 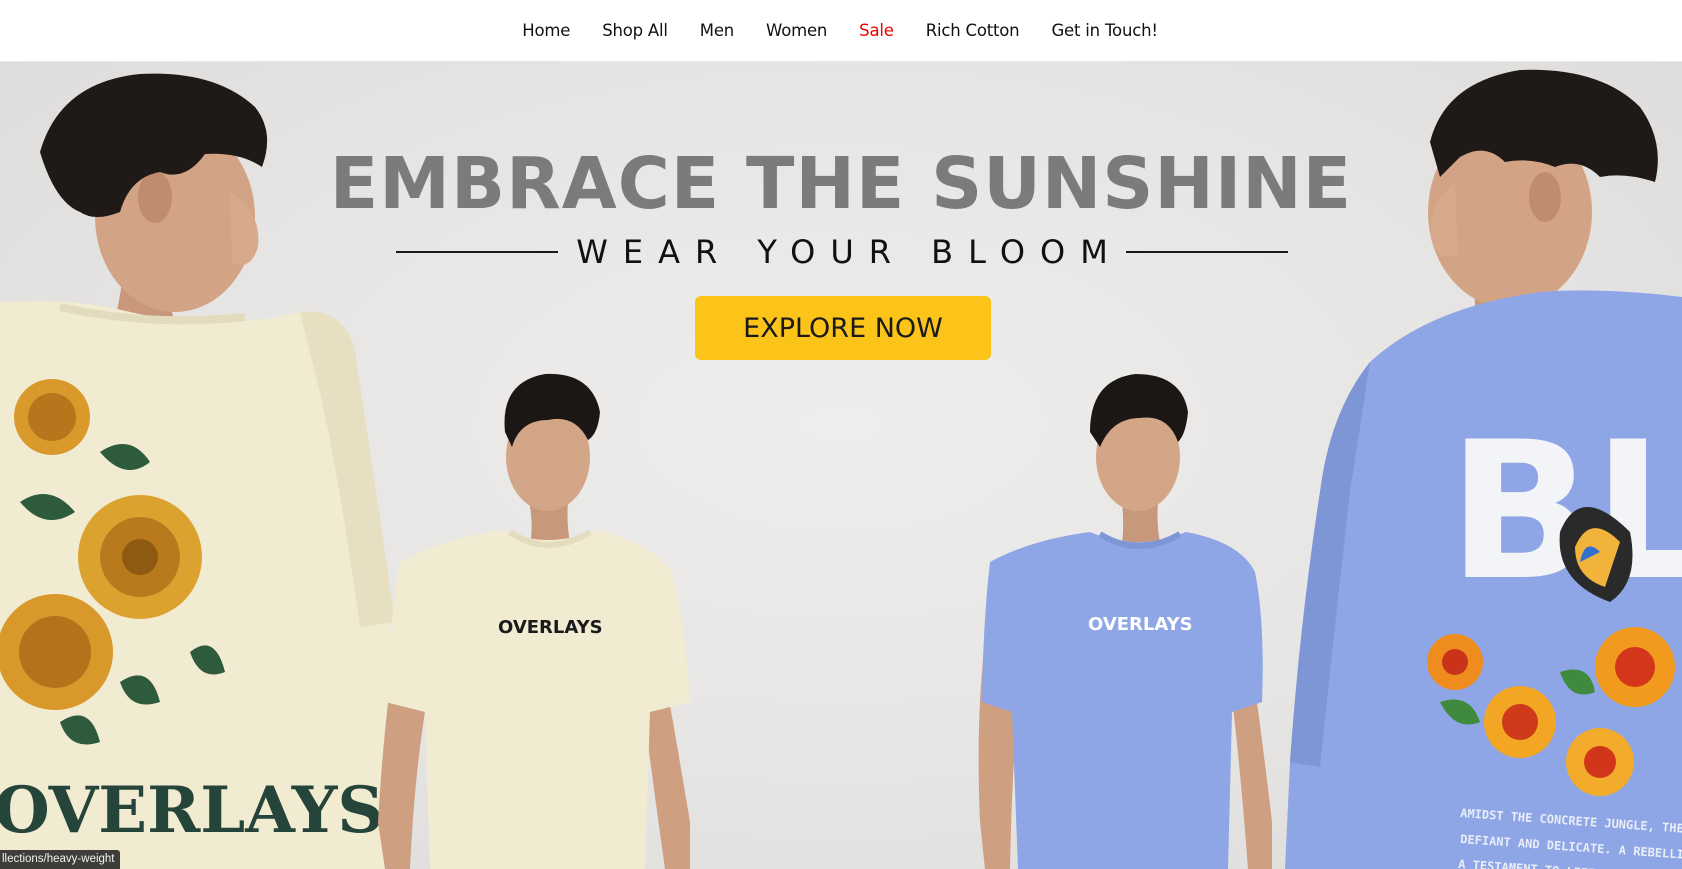 What do you see at coordinates (1140, 624) in the screenshot?
I see `blue-front-logo-text: OVERLAYS` at bounding box center [1140, 624].